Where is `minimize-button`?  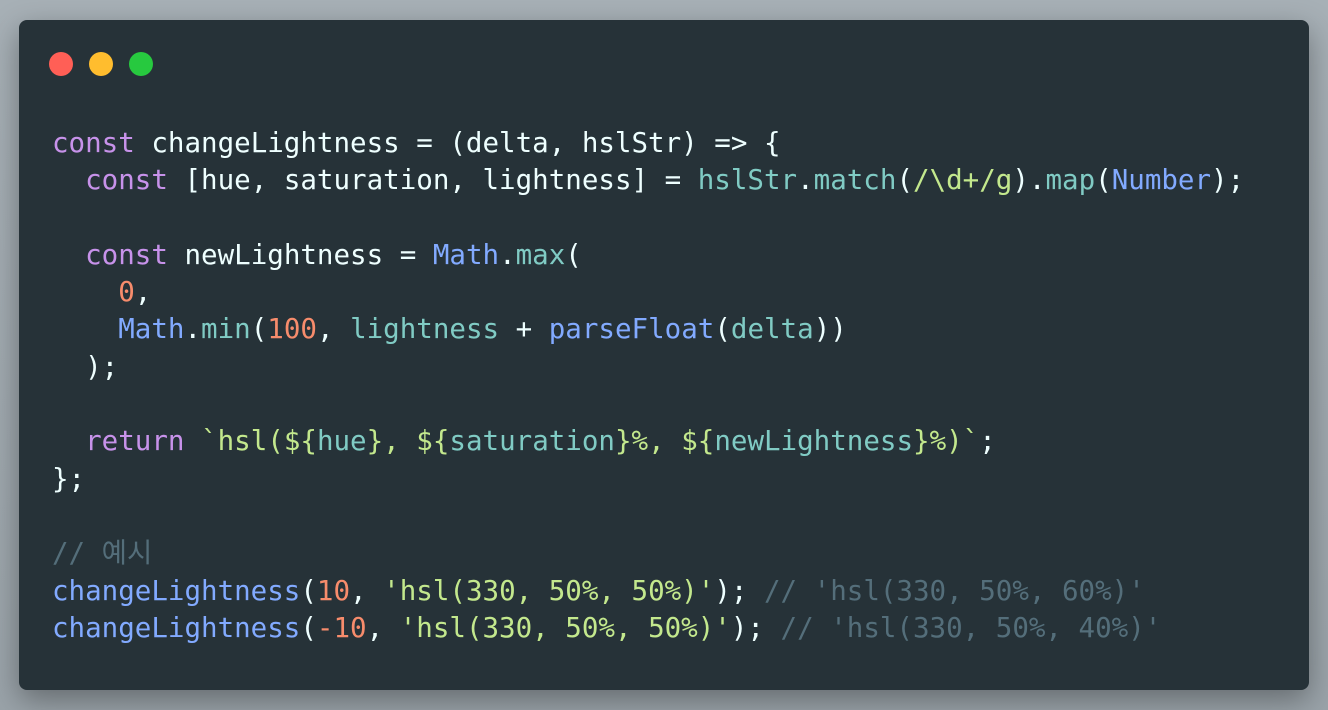 minimize-button is located at coordinates (101, 64).